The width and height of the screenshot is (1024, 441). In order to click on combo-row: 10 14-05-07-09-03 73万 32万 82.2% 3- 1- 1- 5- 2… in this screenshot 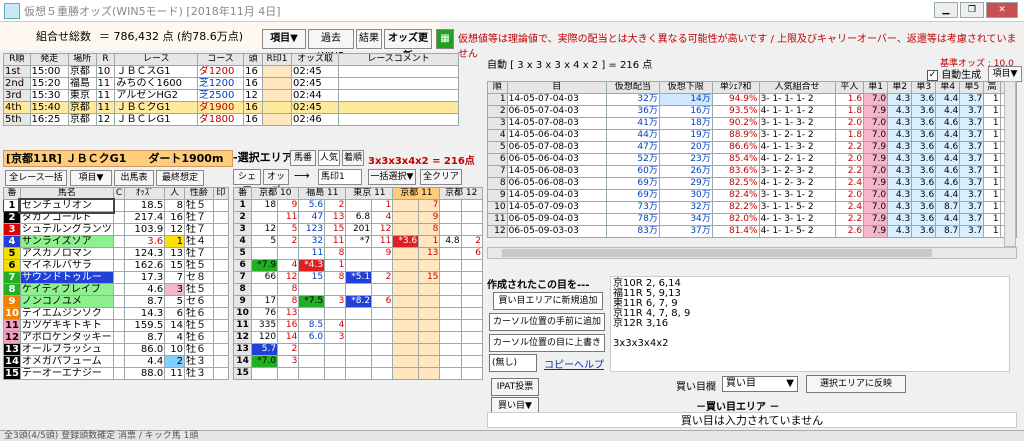, I will do `click(752, 207)`.